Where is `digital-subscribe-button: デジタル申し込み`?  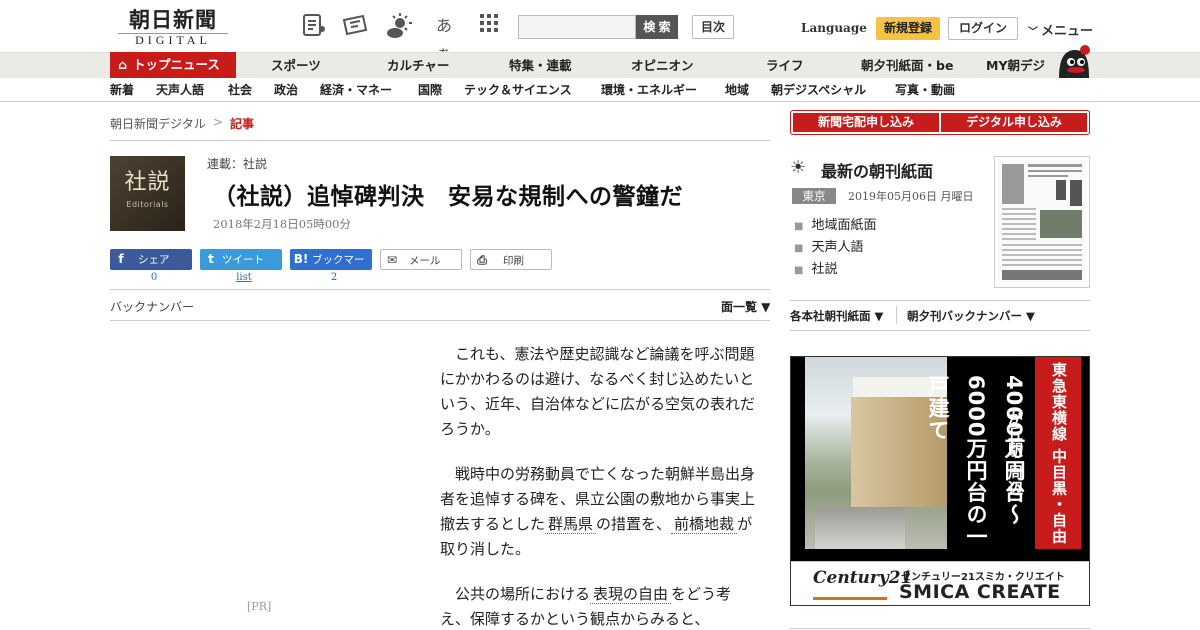
digital-subscribe-button: デジタル申し込み is located at coordinates (1014, 122).